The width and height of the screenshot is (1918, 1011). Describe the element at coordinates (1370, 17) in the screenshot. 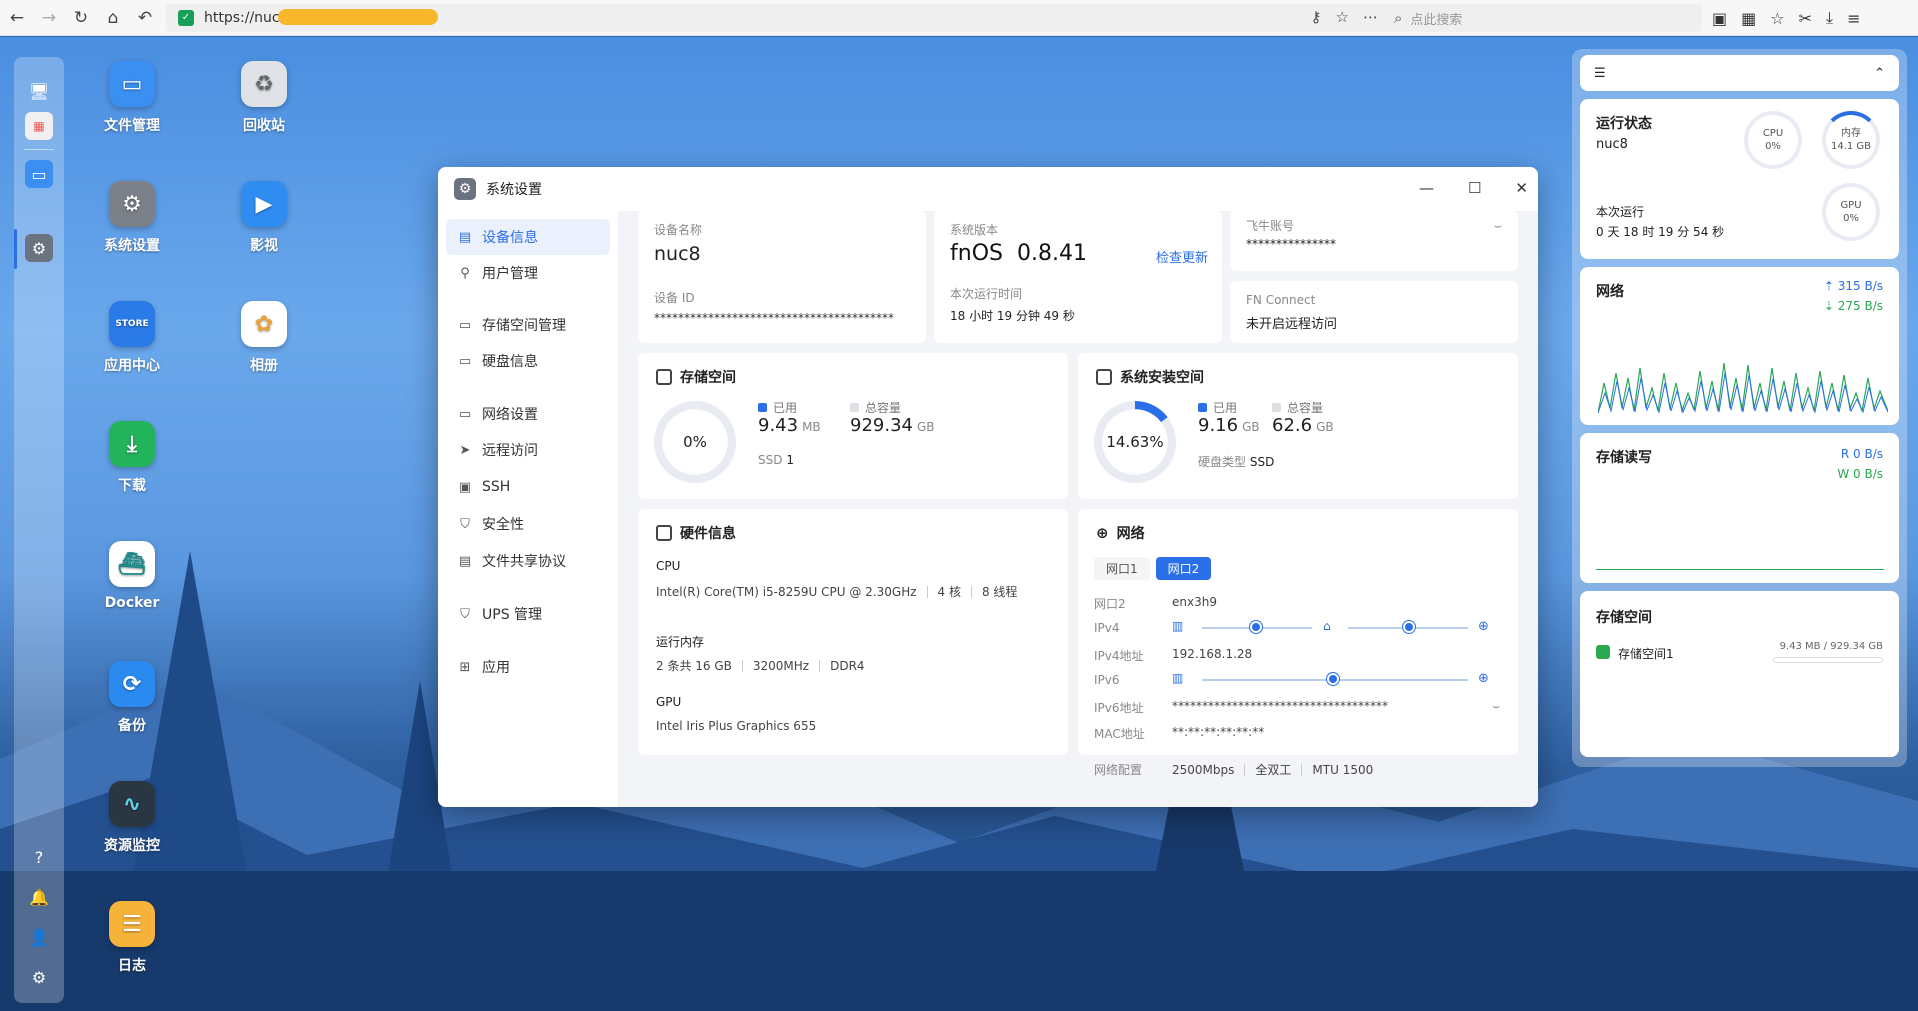

I see `more-icon: ⋯` at that location.